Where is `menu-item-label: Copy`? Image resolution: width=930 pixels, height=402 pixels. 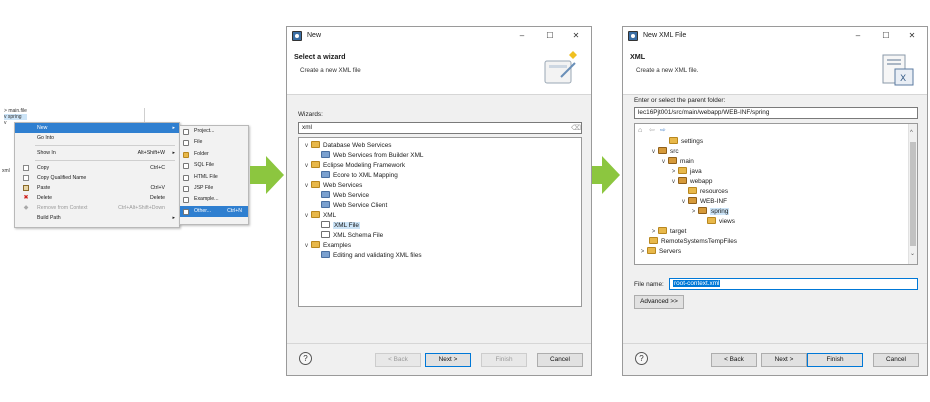
menu-item-label: Copy is located at coordinates (43, 168).